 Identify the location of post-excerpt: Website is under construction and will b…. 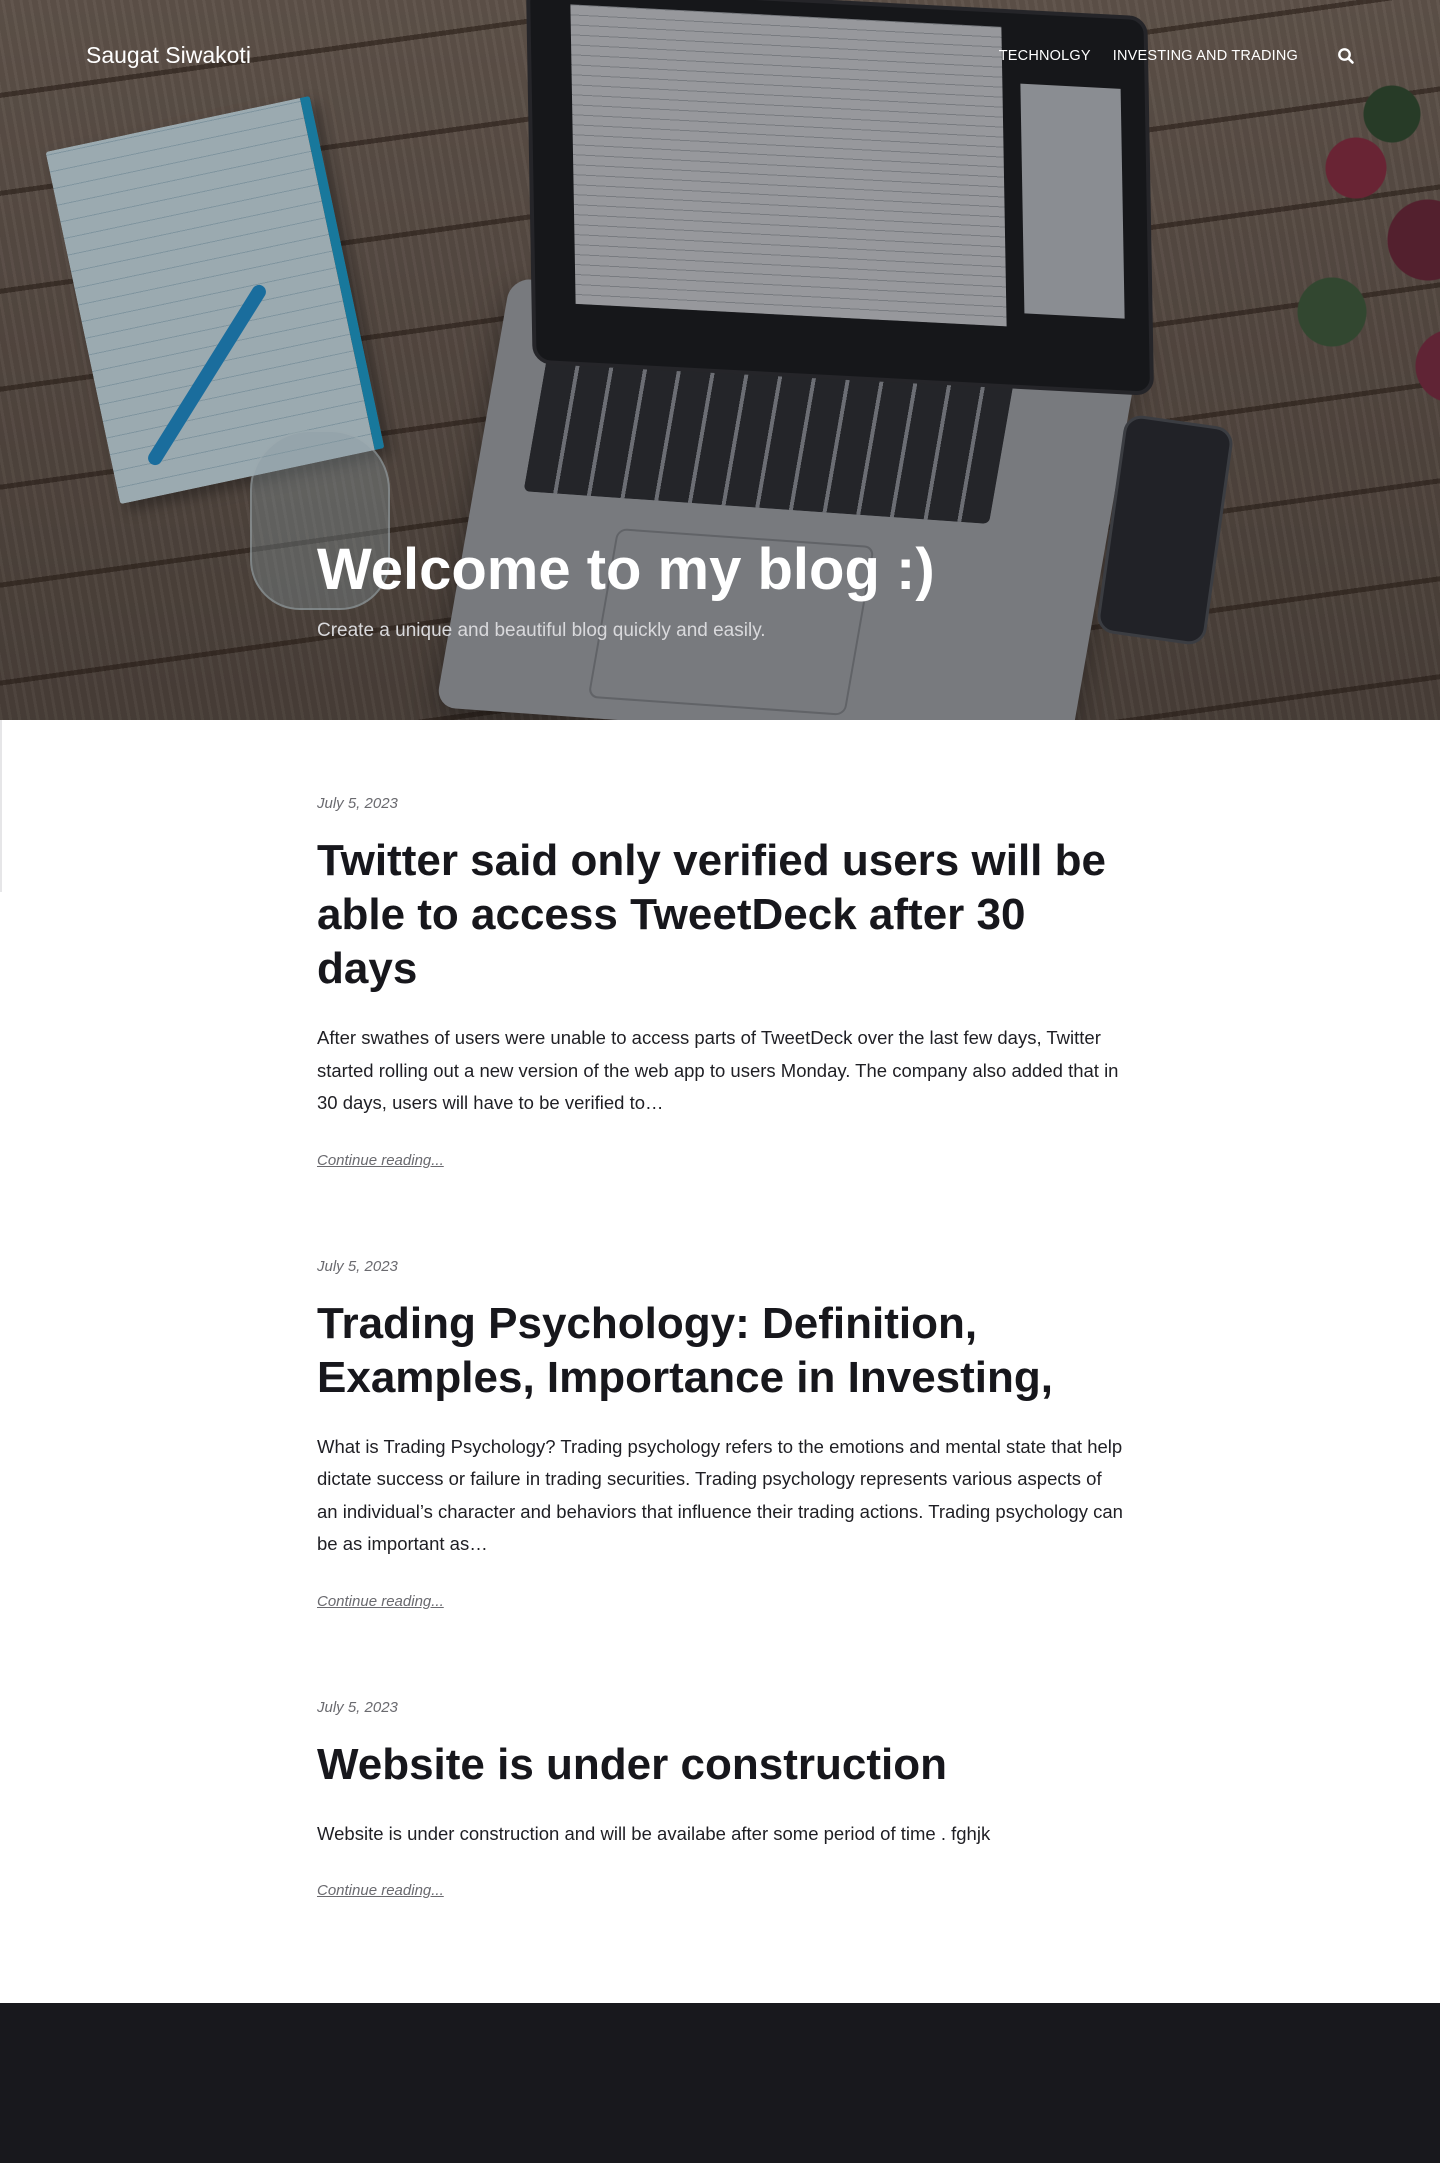
(654, 1833).